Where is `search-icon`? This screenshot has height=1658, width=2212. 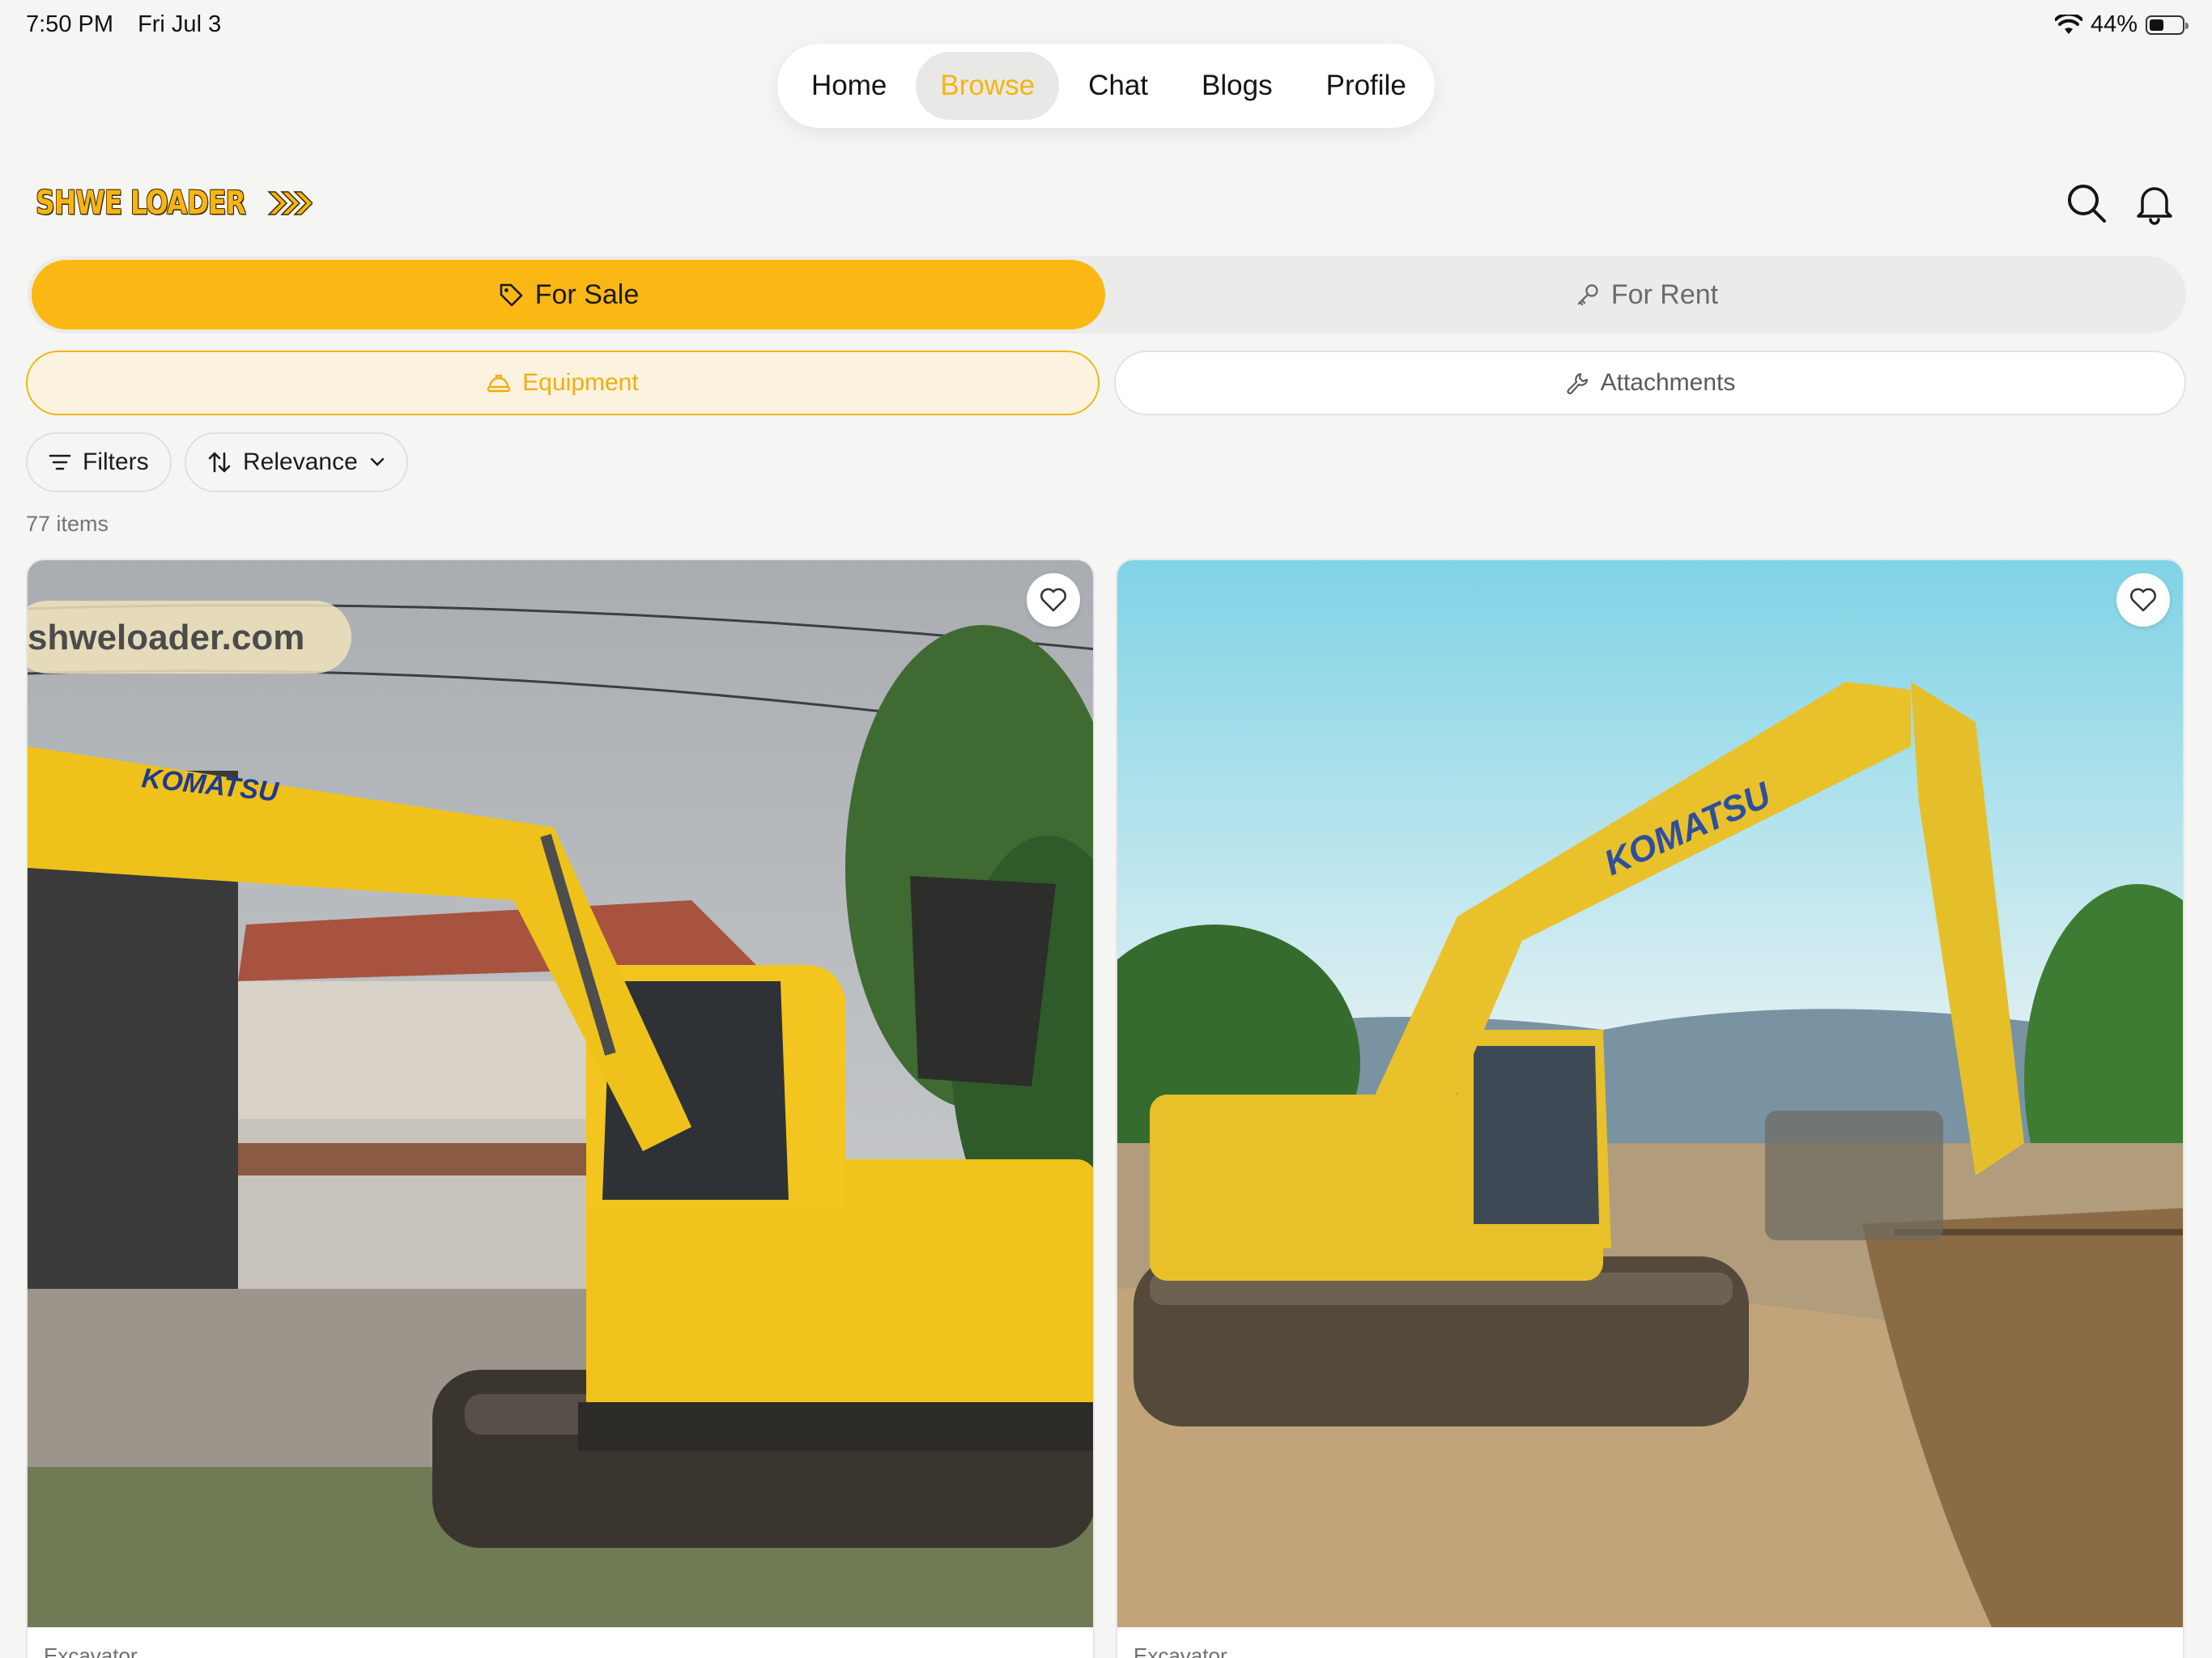
search-icon is located at coordinates (2086, 203).